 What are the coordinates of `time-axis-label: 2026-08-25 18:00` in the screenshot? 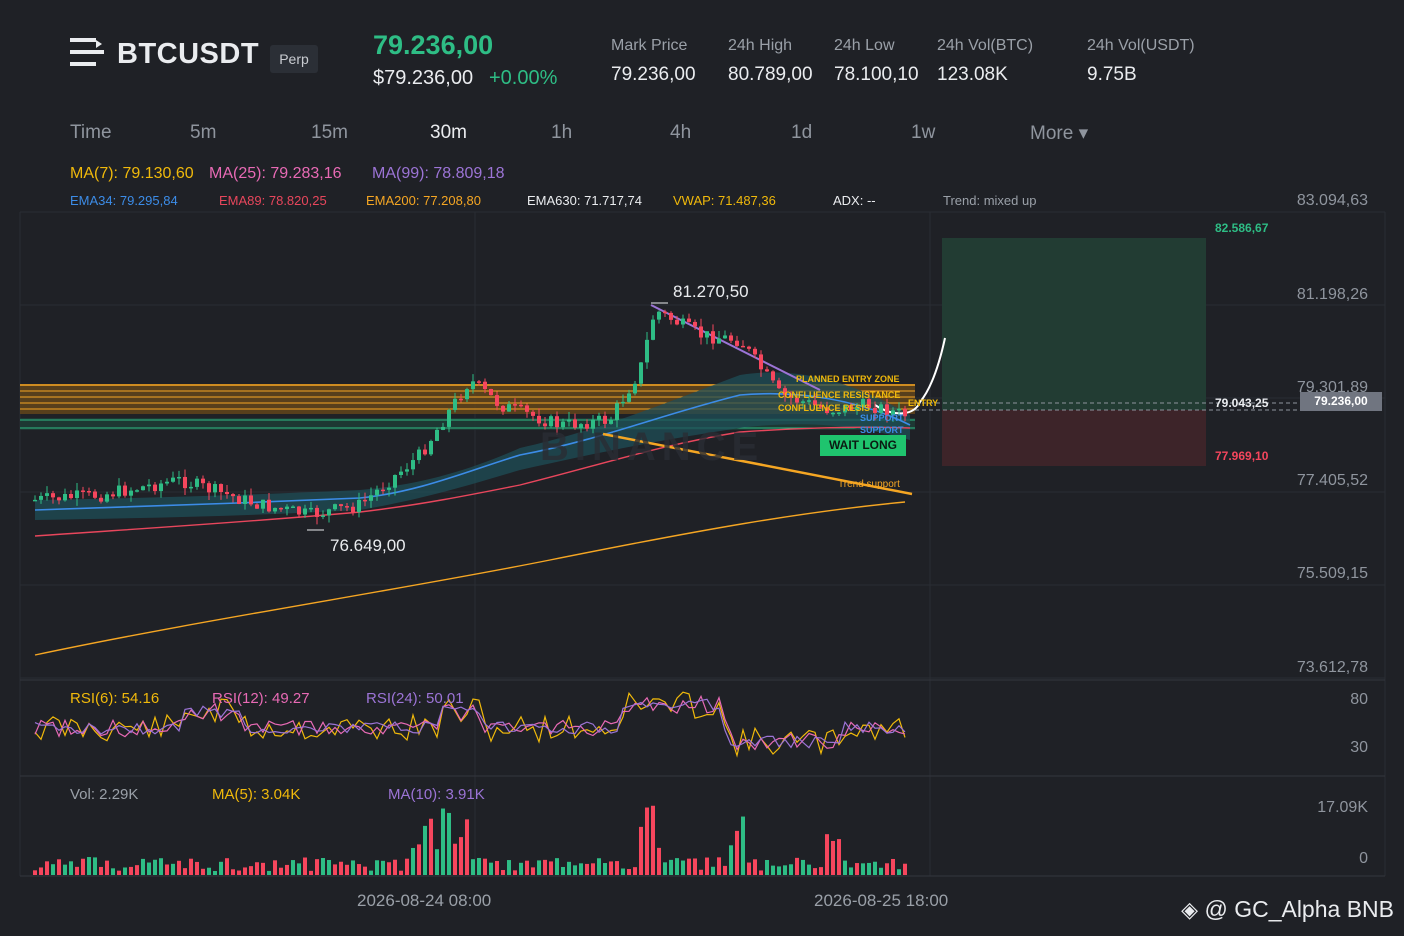 It's located at (881, 900).